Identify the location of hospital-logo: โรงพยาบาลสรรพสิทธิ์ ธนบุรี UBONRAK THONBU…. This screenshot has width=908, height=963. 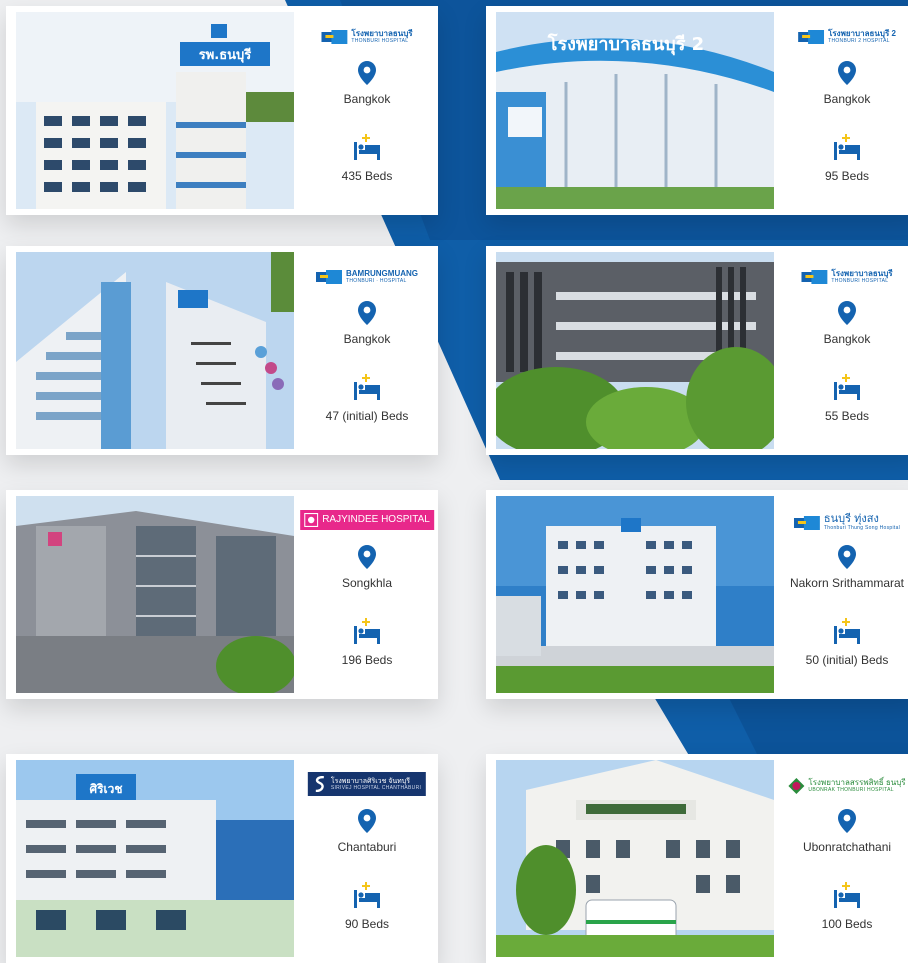
(847, 786).